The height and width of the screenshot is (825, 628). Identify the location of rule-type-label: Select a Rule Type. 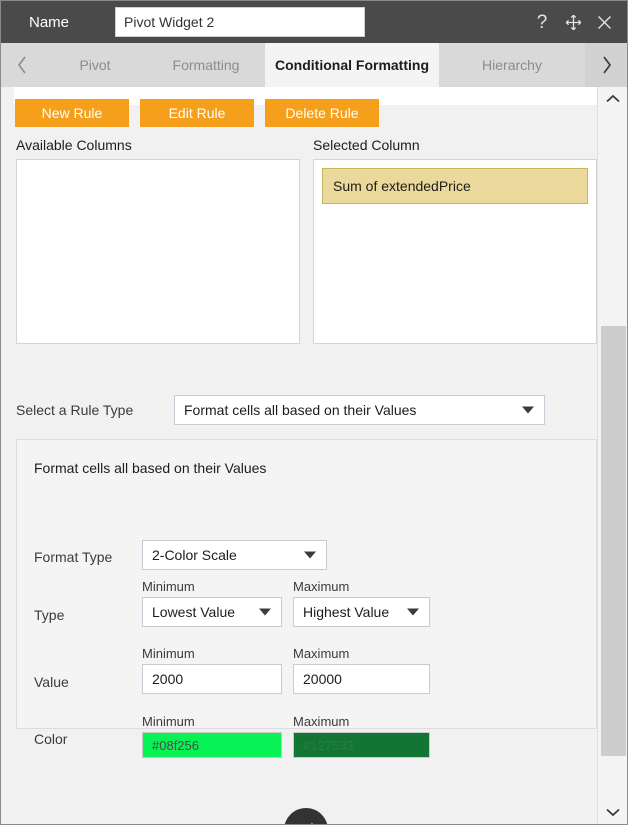
(75, 410).